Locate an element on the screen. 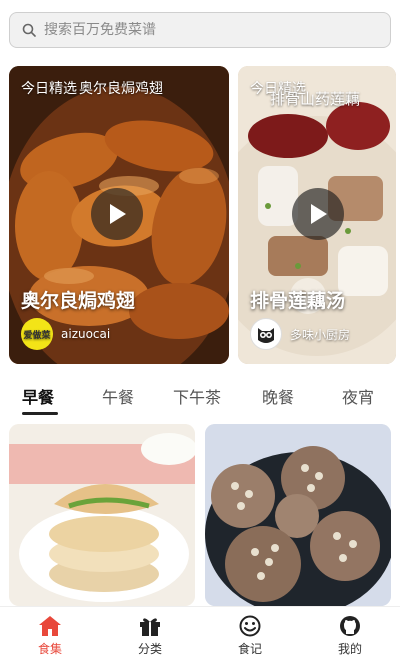 This screenshot has height=666, width=400. avatar-logo-text: 爱做菜 is located at coordinates (37, 335).